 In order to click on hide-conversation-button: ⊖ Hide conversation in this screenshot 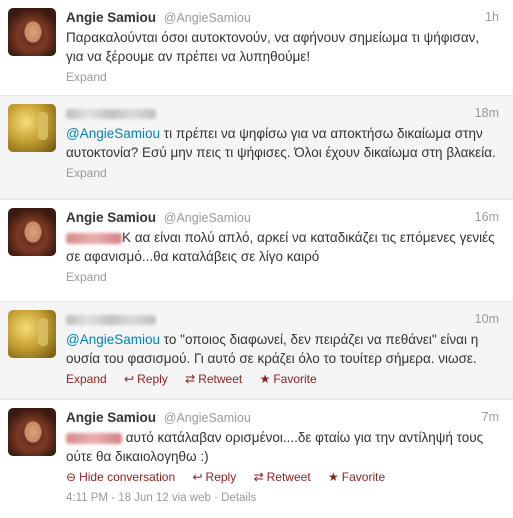, I will do `click(120, 477)`.